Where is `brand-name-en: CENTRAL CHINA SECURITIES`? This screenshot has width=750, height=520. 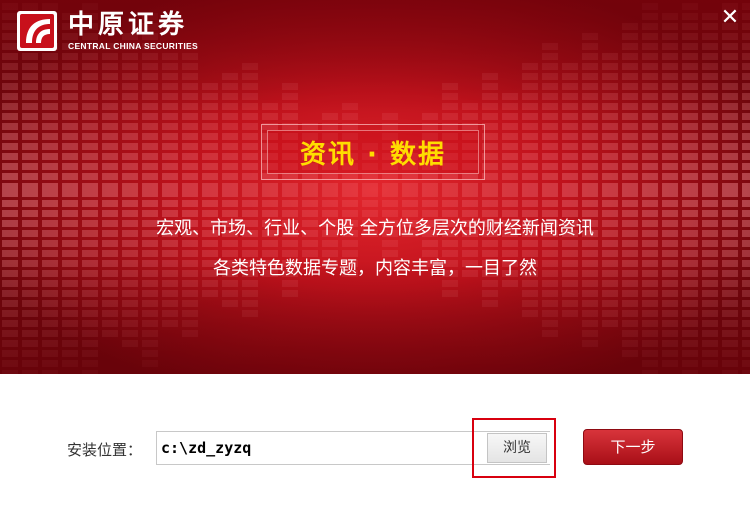
brand-name-en: CENTRAL CHINA SECURITIES is located at coordinates (133, 46).